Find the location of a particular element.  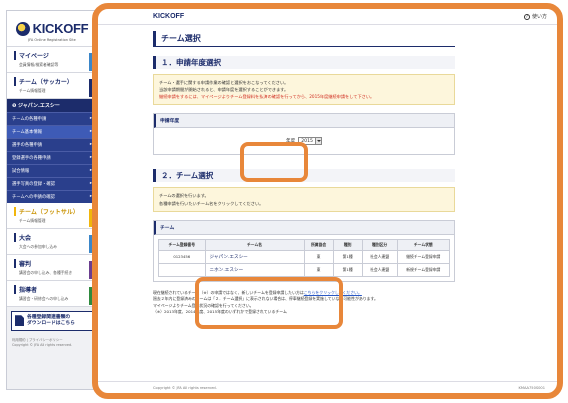

current-team-heading: ❶ ジャパン.エスシー is located at coordinates (52, 105).